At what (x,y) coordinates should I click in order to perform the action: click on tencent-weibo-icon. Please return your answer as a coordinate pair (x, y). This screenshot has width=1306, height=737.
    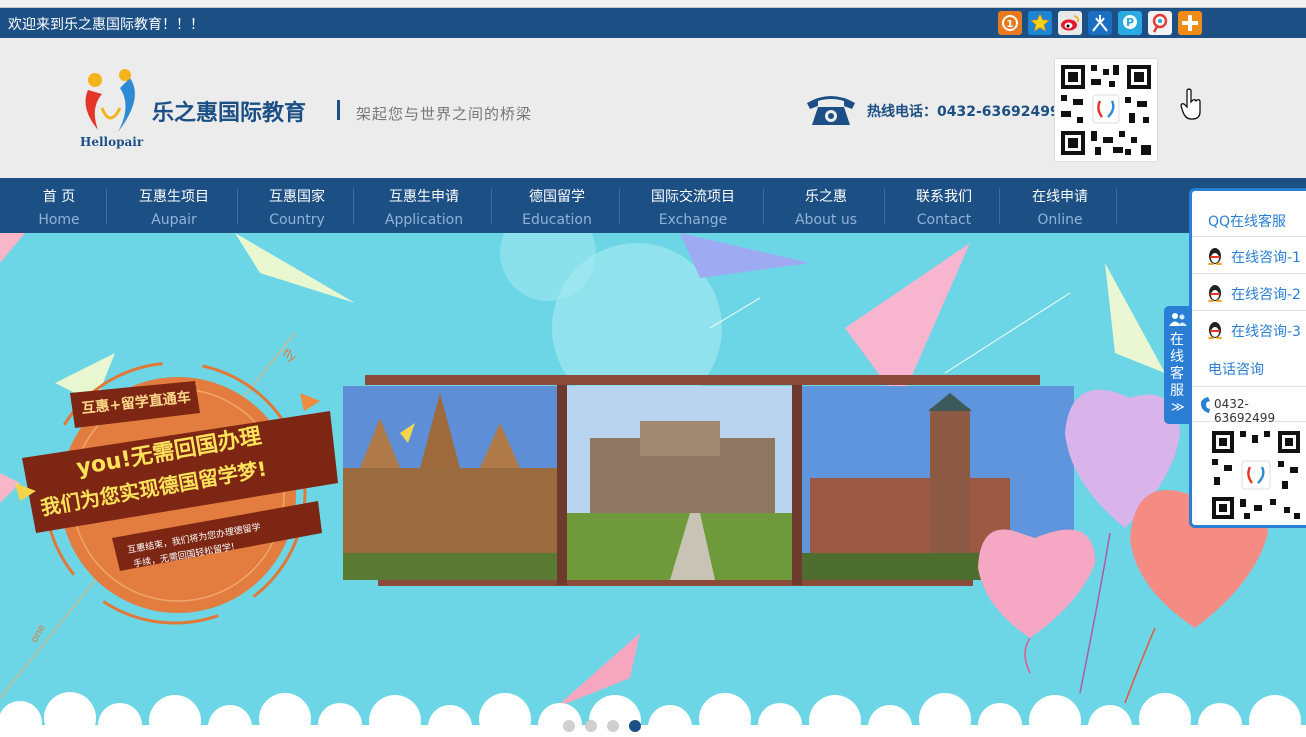
    Looking at the image, I should click on (1160, 23).